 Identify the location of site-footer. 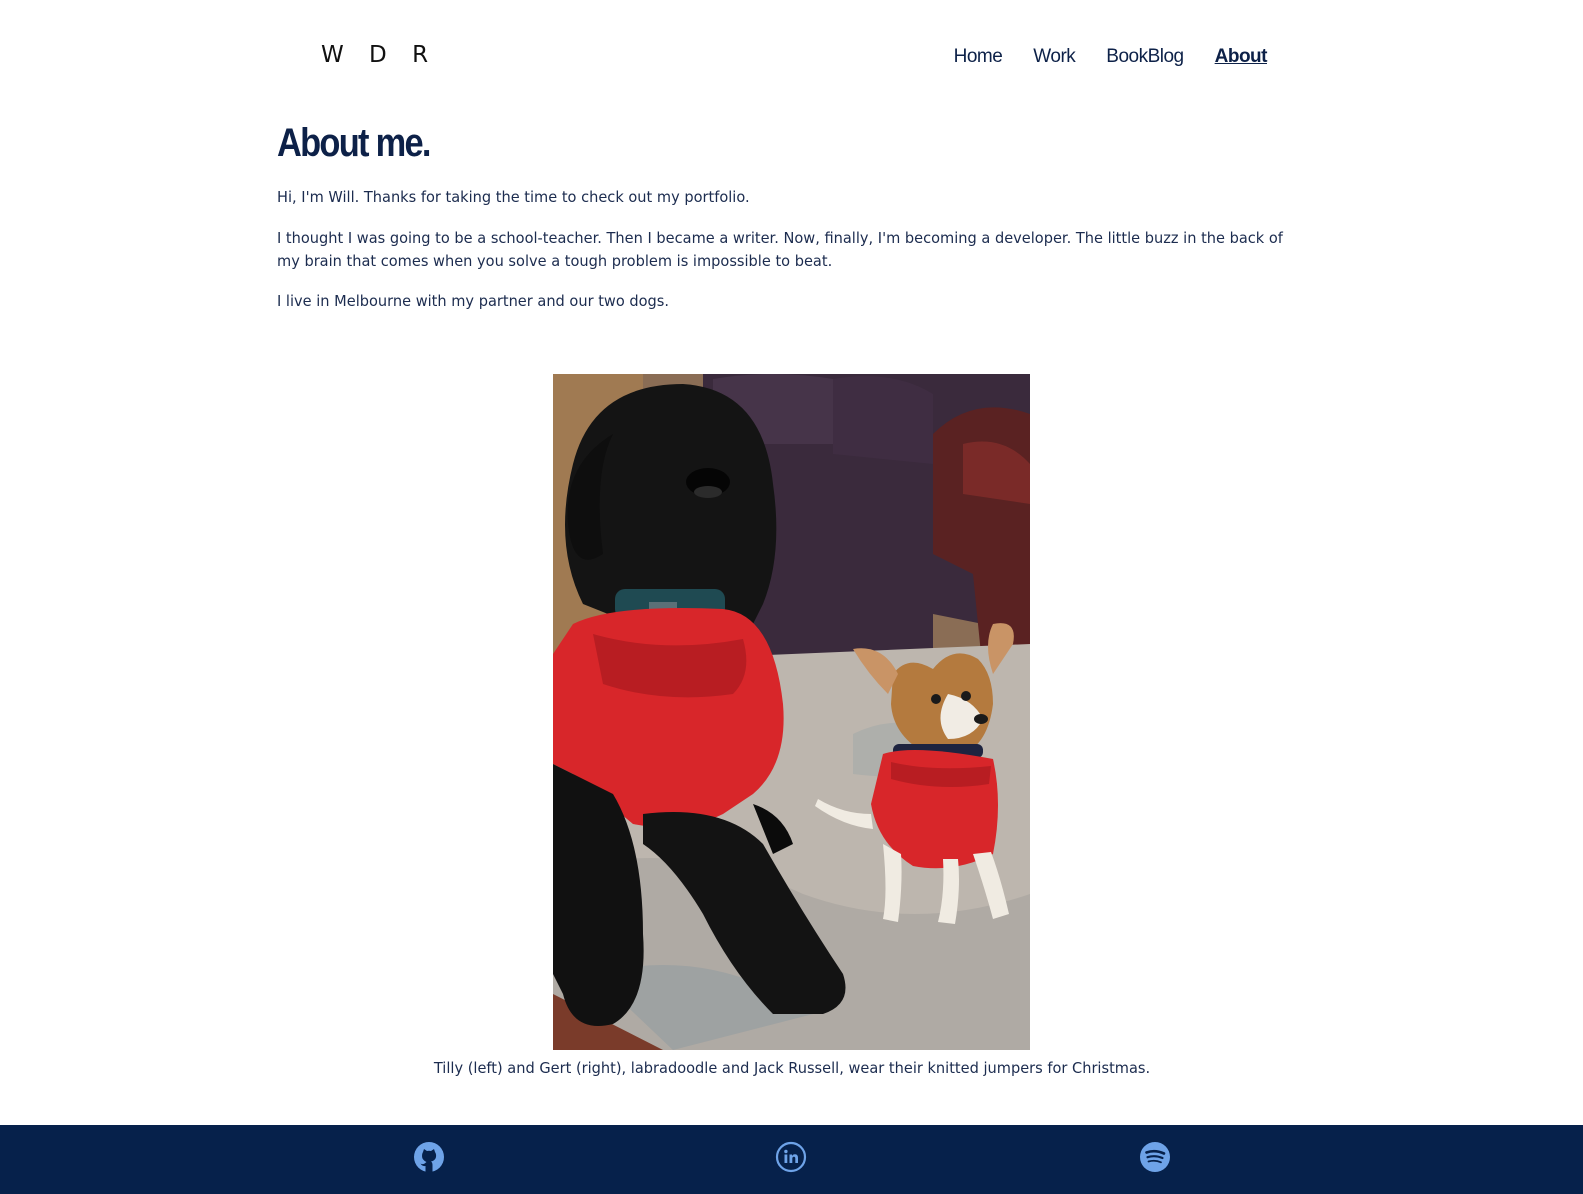
(791, 1159).